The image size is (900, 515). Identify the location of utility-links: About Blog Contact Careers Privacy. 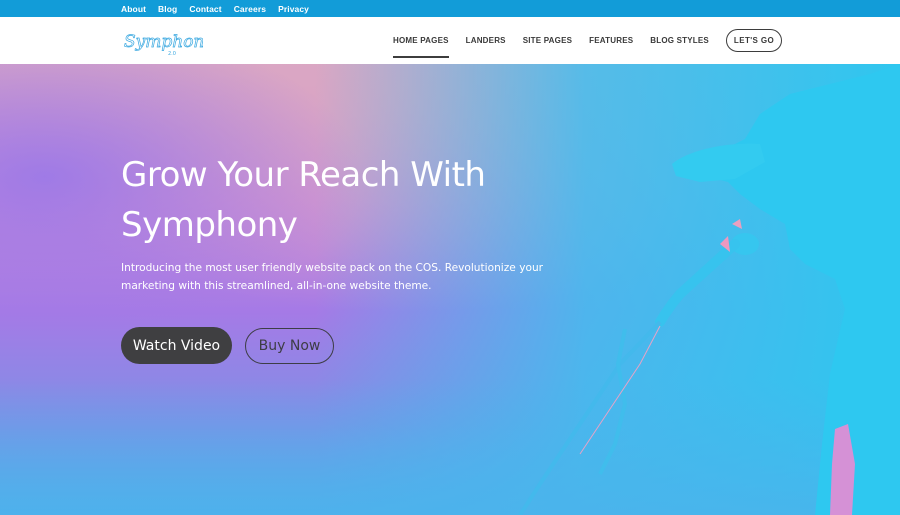
(221, 8).